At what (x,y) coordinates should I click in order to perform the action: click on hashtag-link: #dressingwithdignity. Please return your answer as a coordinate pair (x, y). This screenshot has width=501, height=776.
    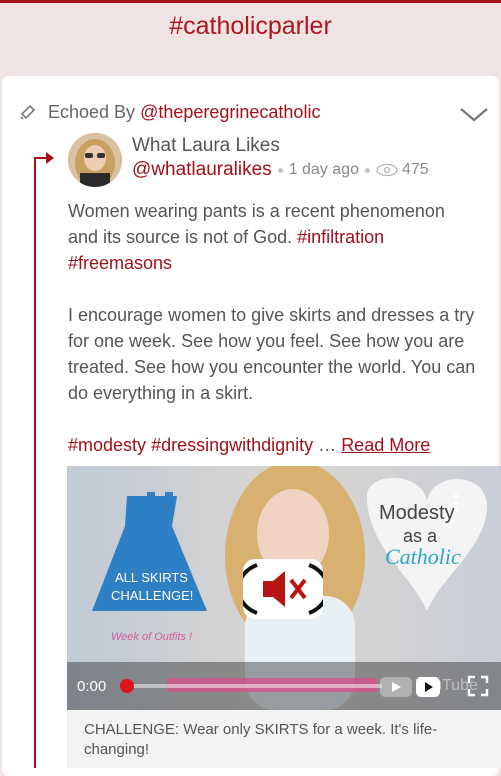
    Looking at the image, I should click on (232, 445).